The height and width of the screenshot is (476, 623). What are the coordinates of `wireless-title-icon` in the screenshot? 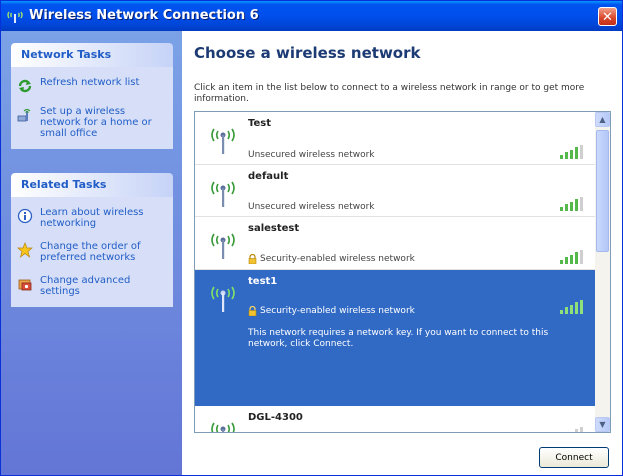 It's located at (15, 17).